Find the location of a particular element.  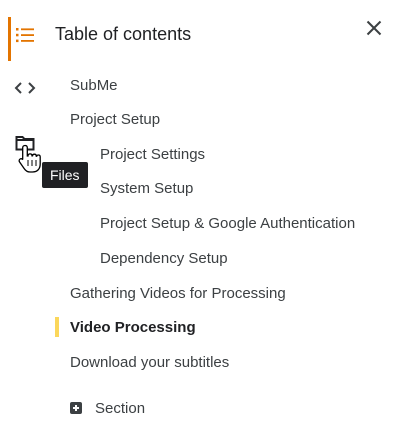

current-section-marker is located at coordinates (57, 327).